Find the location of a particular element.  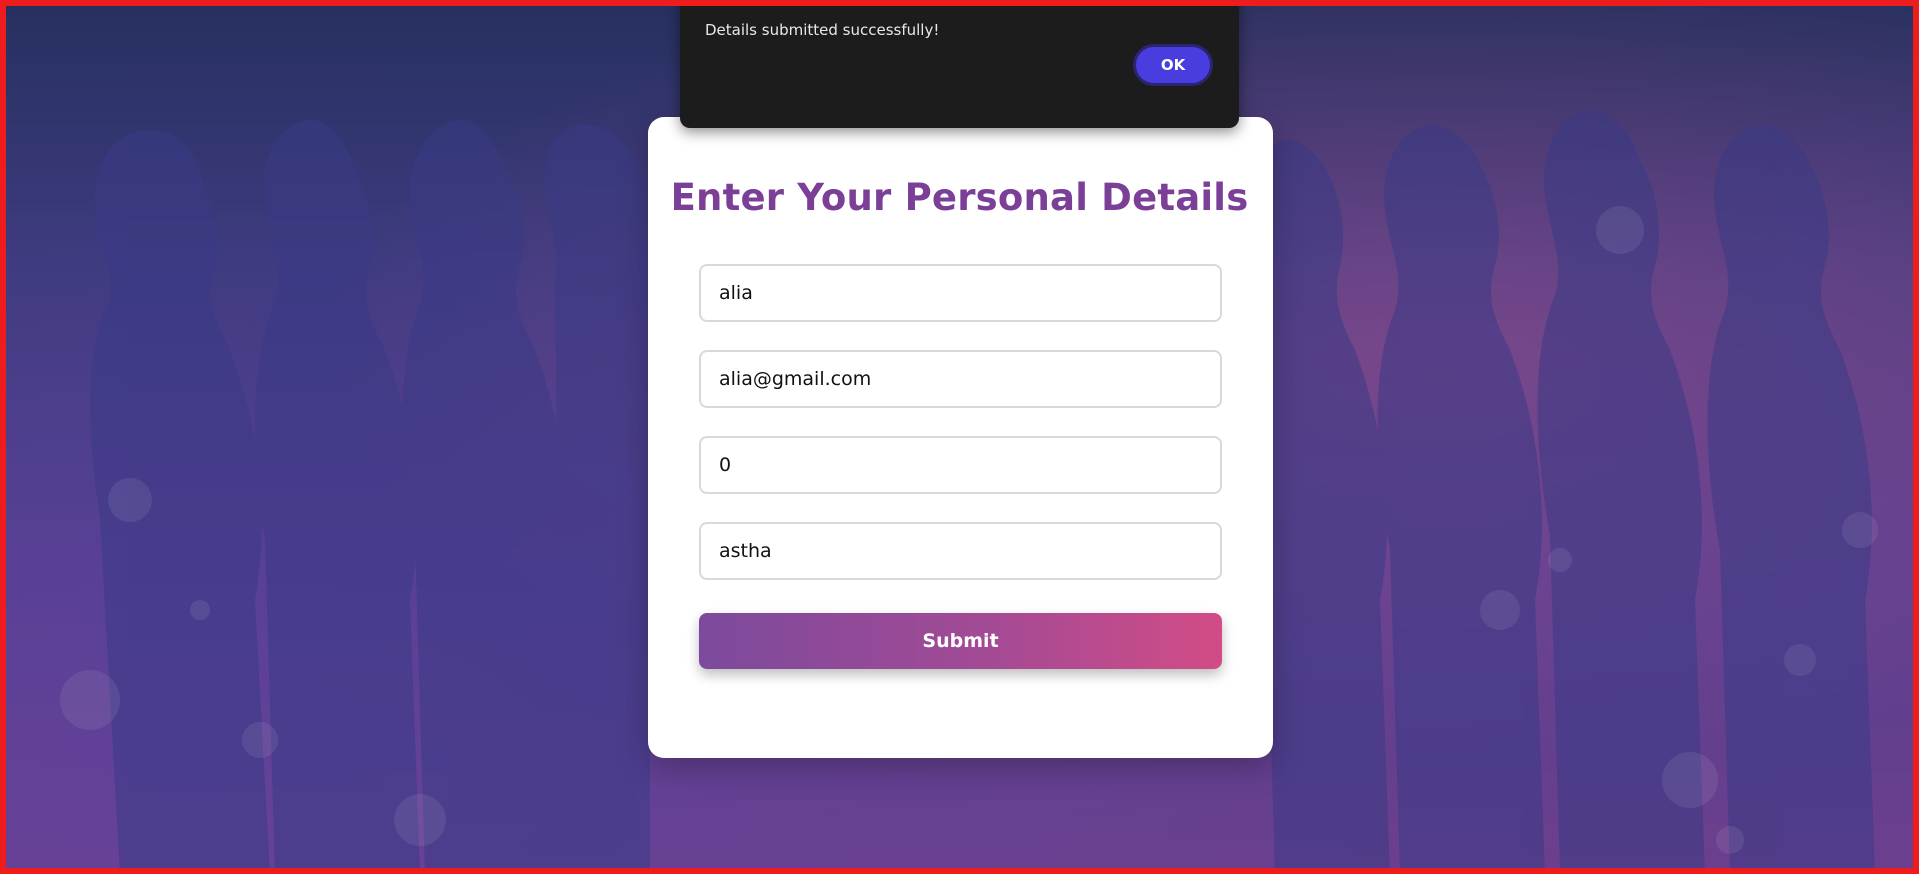

email-field: alia@gmail.com is located at coordinates (960, 379).